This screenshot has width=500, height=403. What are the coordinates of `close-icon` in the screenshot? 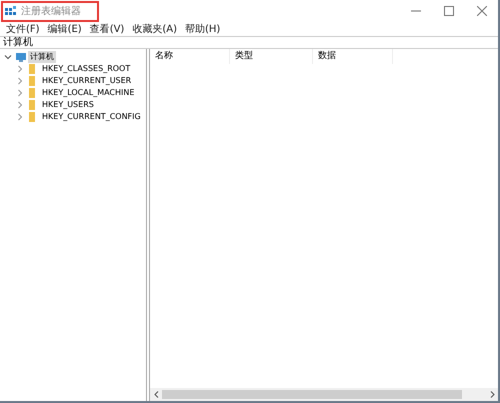 It's located at (481, 11).